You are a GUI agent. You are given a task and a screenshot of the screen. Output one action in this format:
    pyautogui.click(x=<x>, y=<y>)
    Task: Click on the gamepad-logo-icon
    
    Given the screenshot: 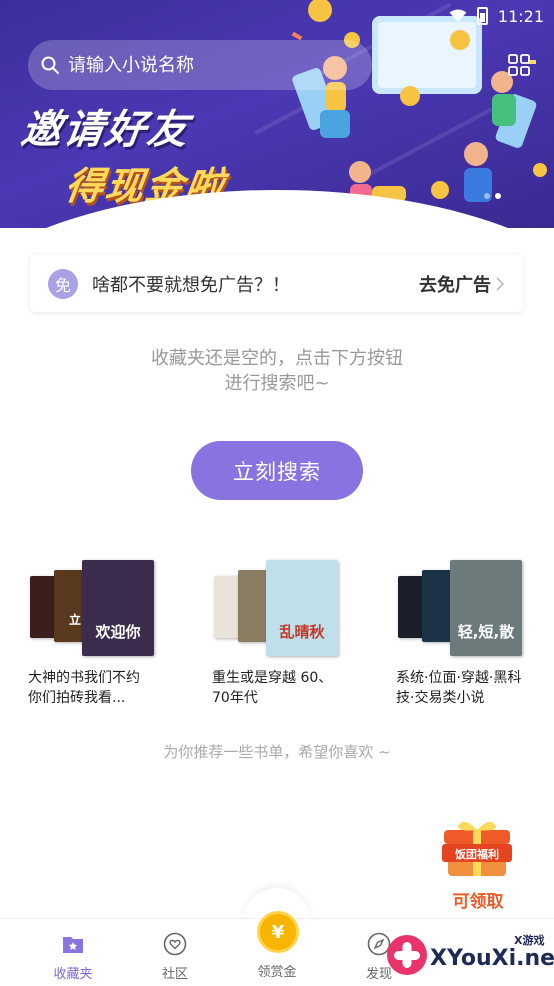 What is the action you would take?
    pyautogui.click(x=407, y=955)
    